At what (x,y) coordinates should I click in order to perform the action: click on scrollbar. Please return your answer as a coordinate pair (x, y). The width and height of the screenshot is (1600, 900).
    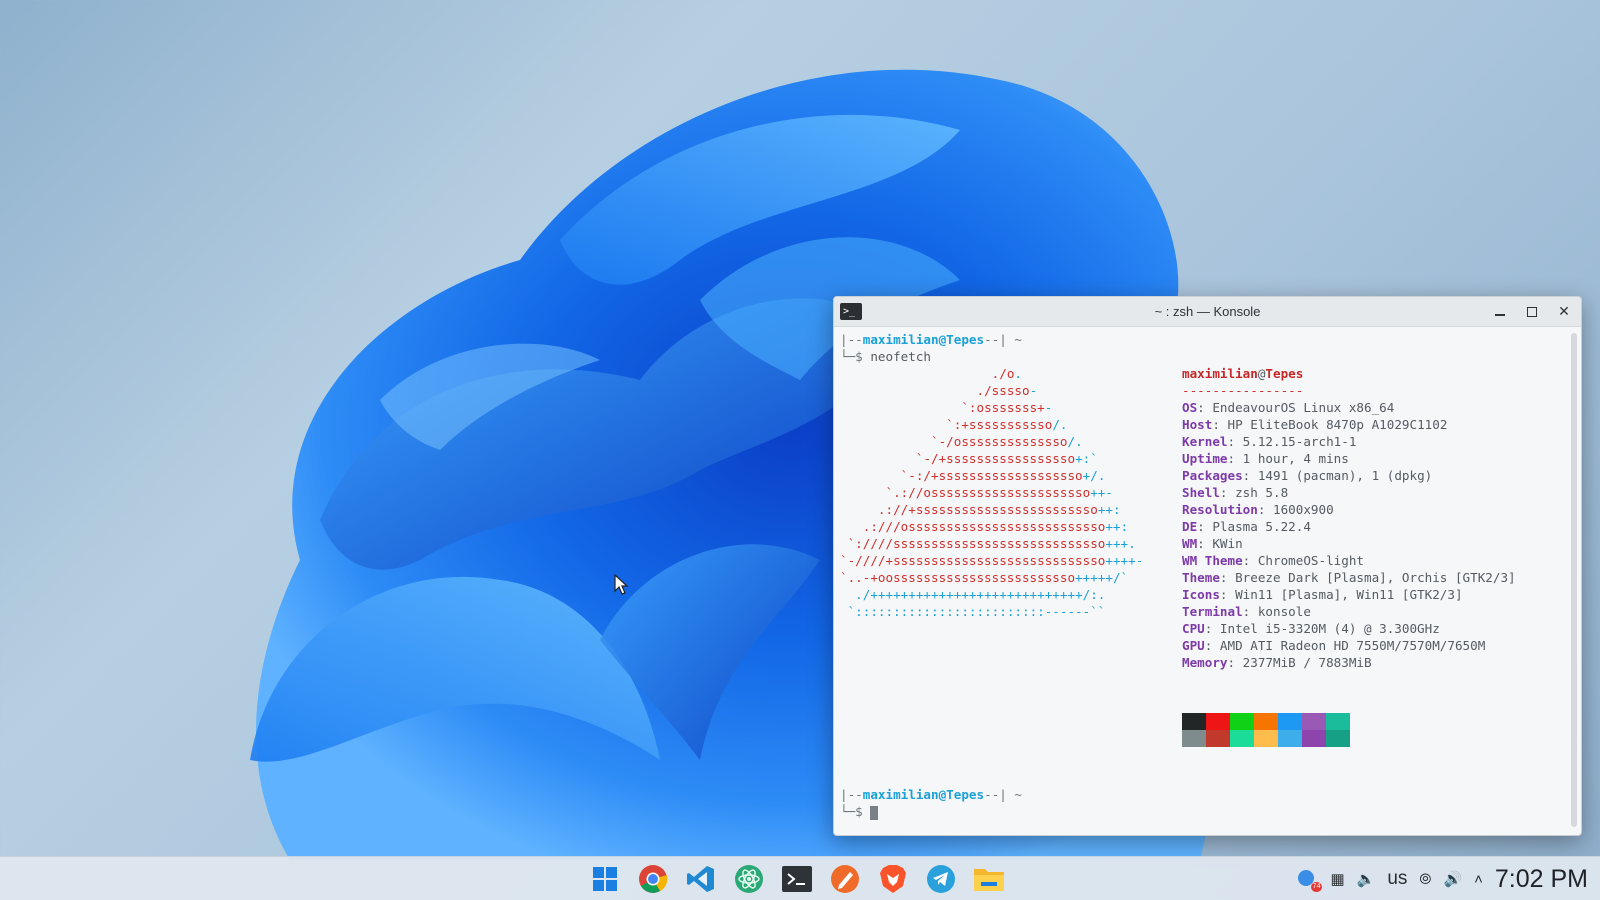
    Looking at the image, I should click on (1574, 580).